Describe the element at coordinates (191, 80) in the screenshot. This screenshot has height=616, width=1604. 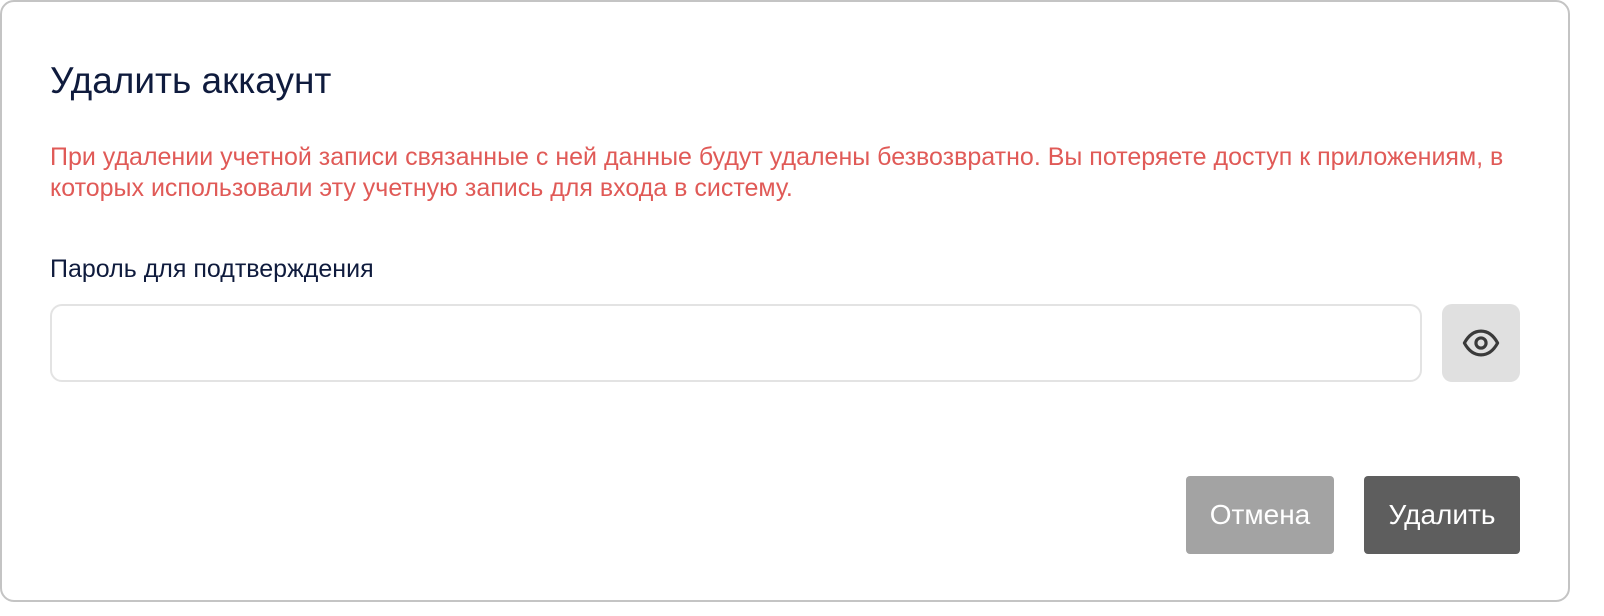
I see `dialog-title: Удалить аккаунт` at that location.